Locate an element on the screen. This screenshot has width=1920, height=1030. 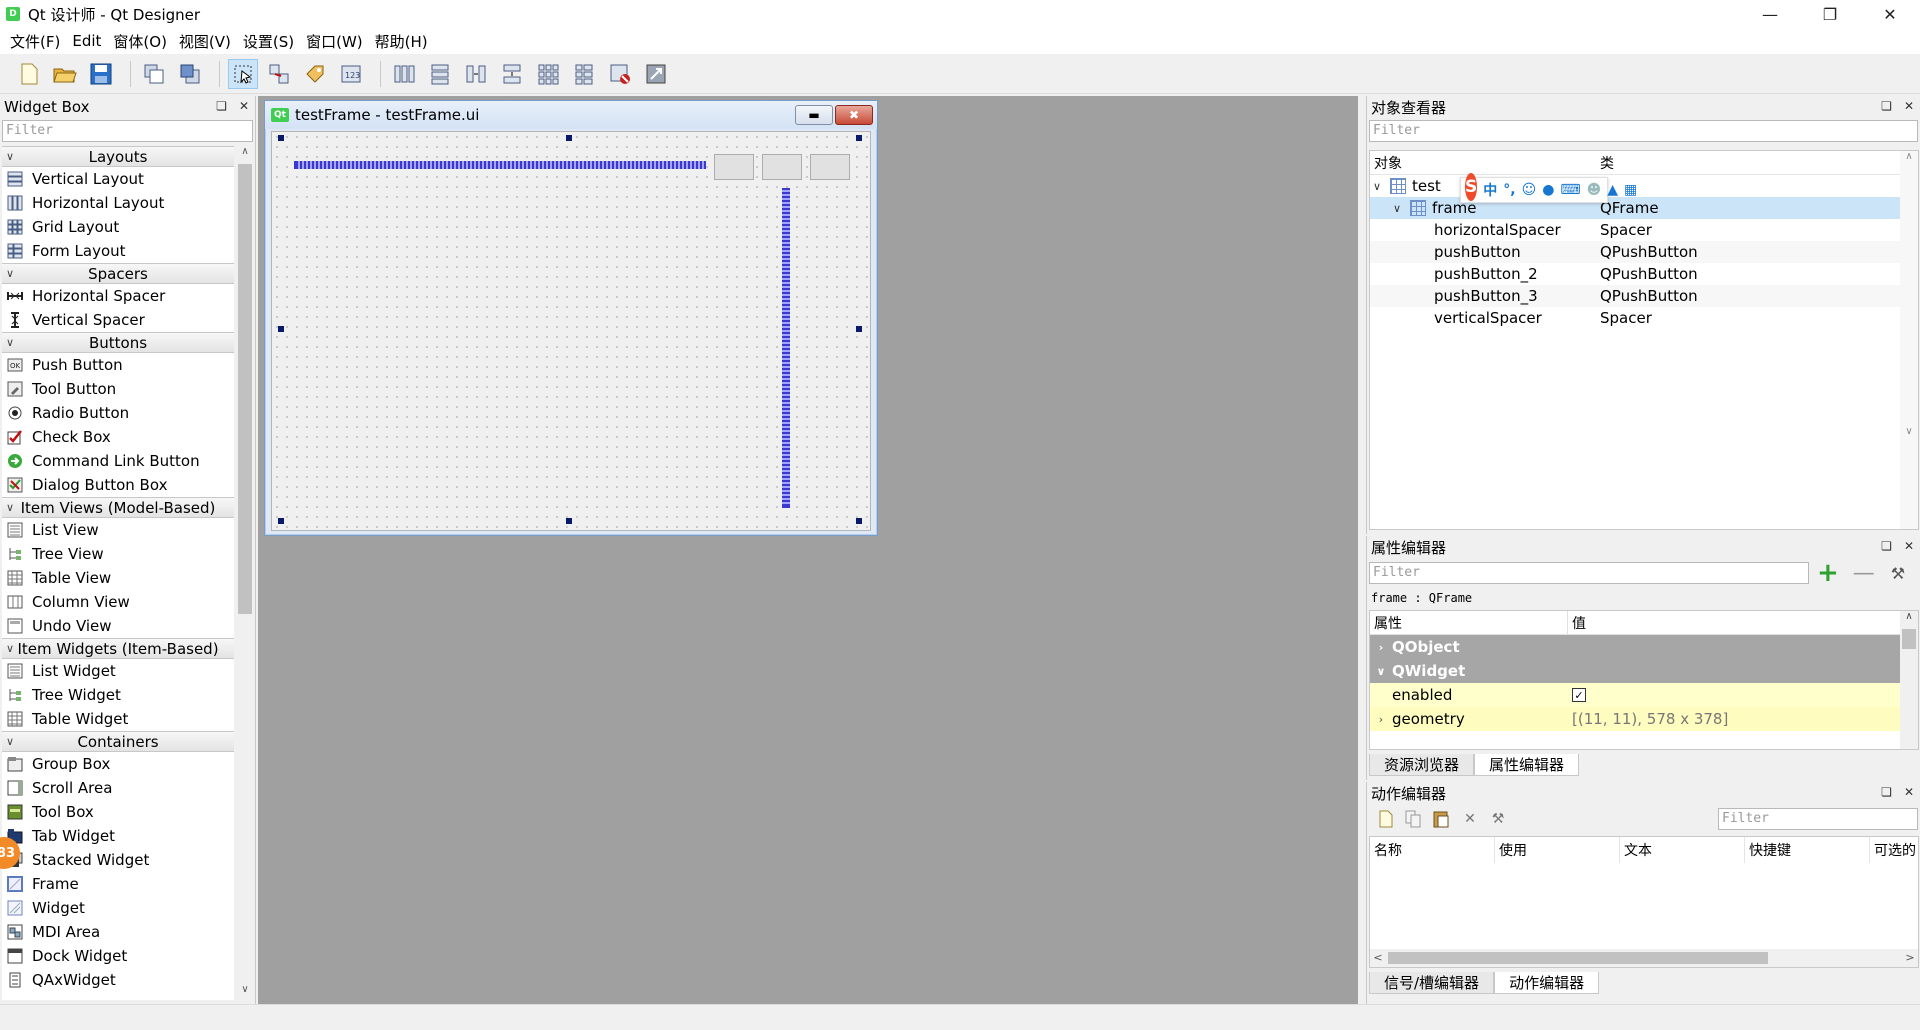
edit-signals-slots-icon is located at coordinates (279, 74).